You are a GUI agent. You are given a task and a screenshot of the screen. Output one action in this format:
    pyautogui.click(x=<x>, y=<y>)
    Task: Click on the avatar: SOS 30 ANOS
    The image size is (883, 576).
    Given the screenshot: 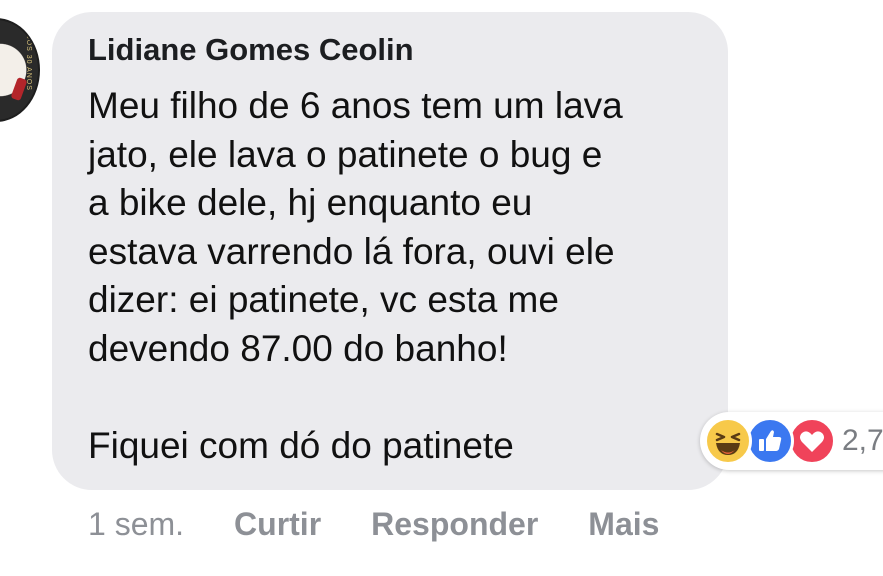 What is the action you would take?
    pyautogui.click(x=20, y=70)
    